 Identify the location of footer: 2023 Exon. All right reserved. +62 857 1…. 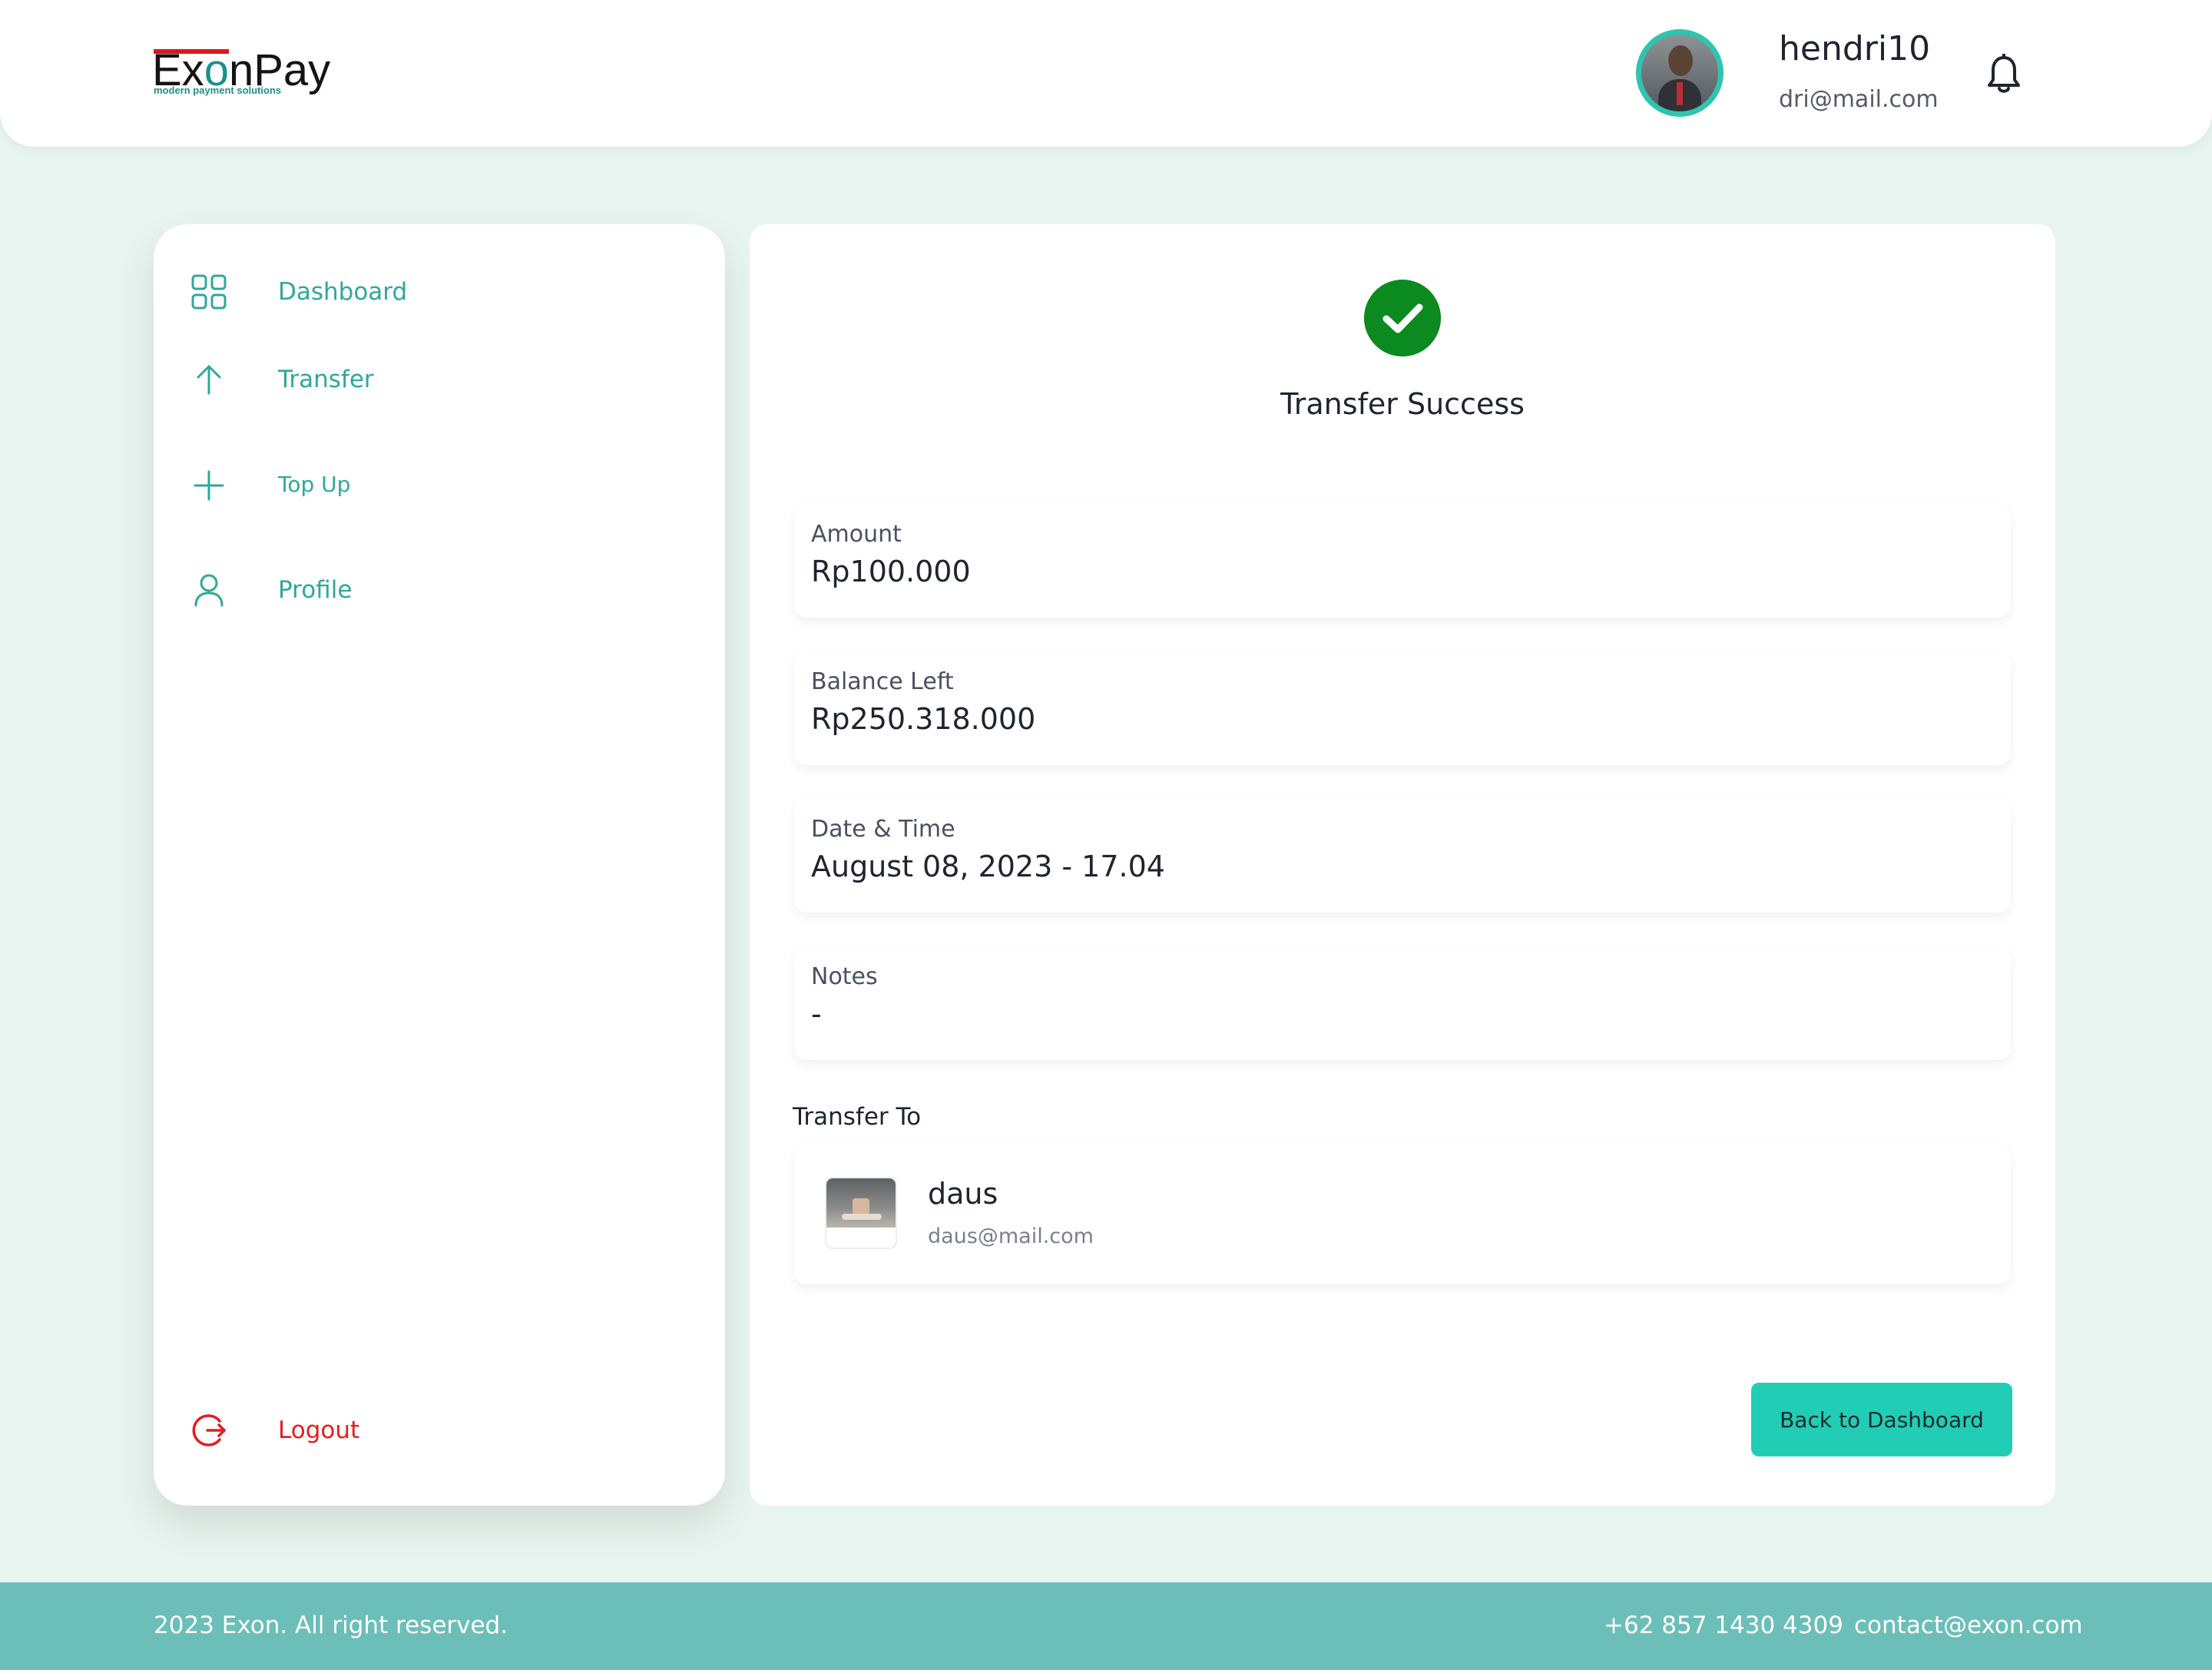
(1106, 1626).